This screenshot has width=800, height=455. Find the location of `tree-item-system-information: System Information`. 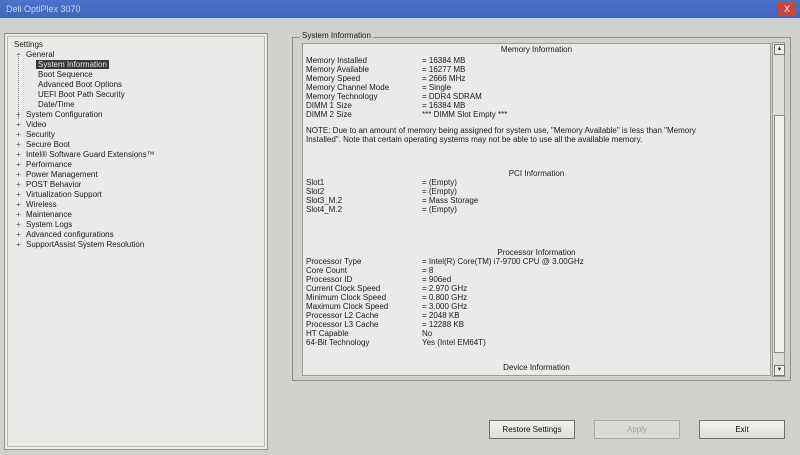

tree-item-system-information: System Information is located at coordinates (84, 65).